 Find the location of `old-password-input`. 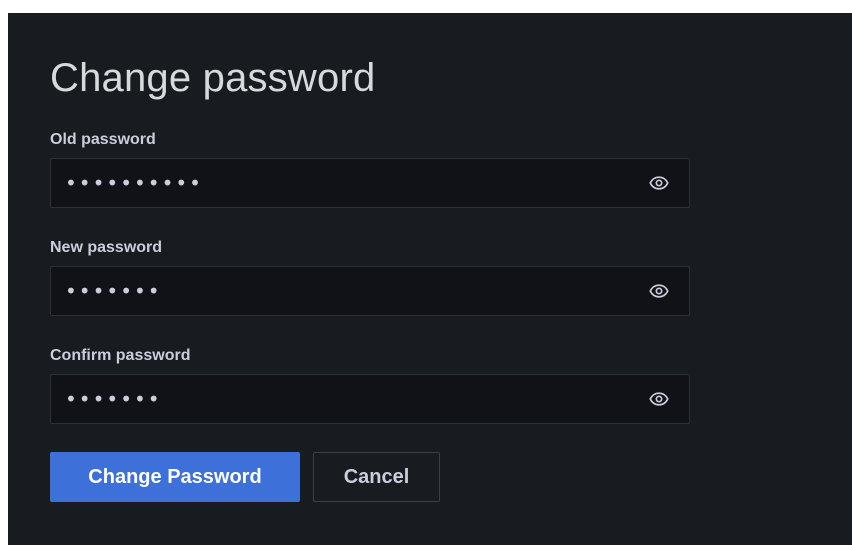

old-password-input is located at coordinates (341, 183).